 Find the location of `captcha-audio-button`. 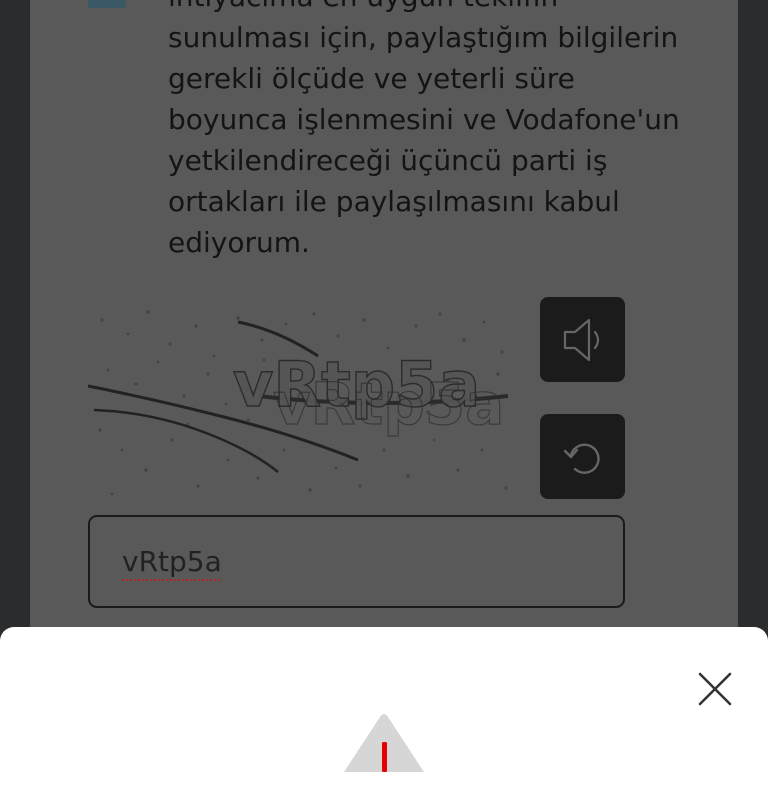

captcha-audio-button is located at coordinates (582, 339).